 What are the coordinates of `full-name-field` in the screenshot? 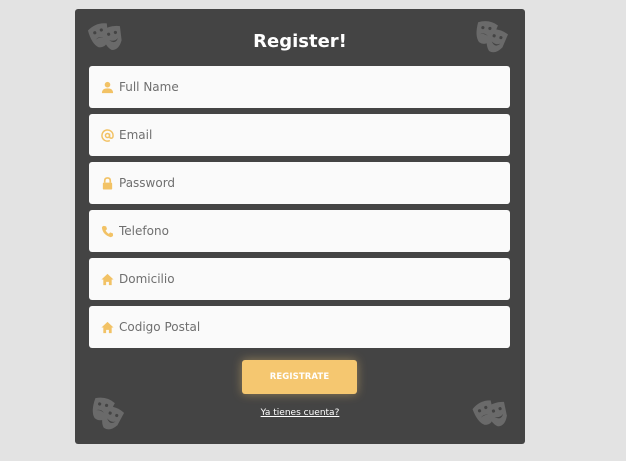 It's located at (299, 87).